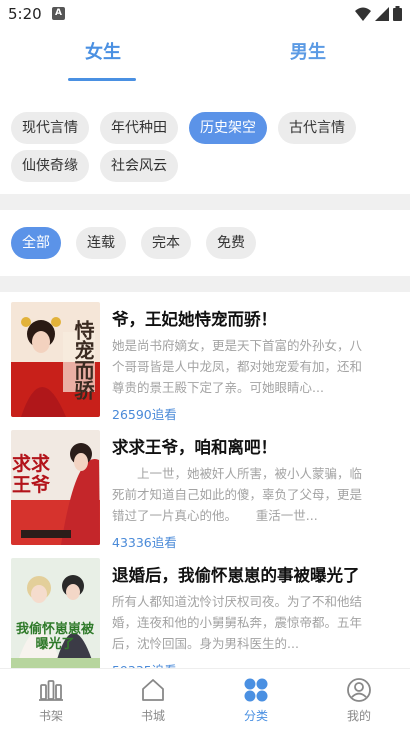  Describe the element at coordinates (50, 166) in the screenshot. I see `category-chip: 仙侠奇缘` at that location.